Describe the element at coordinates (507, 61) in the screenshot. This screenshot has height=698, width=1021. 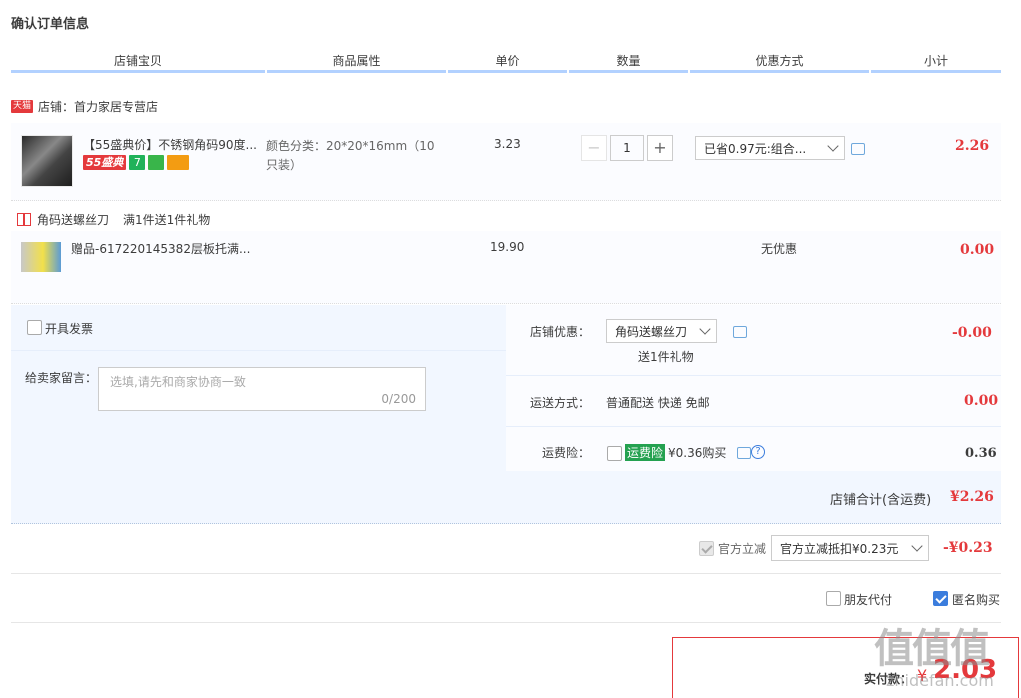
I see `column-header-unit-price: 单价` at that location.